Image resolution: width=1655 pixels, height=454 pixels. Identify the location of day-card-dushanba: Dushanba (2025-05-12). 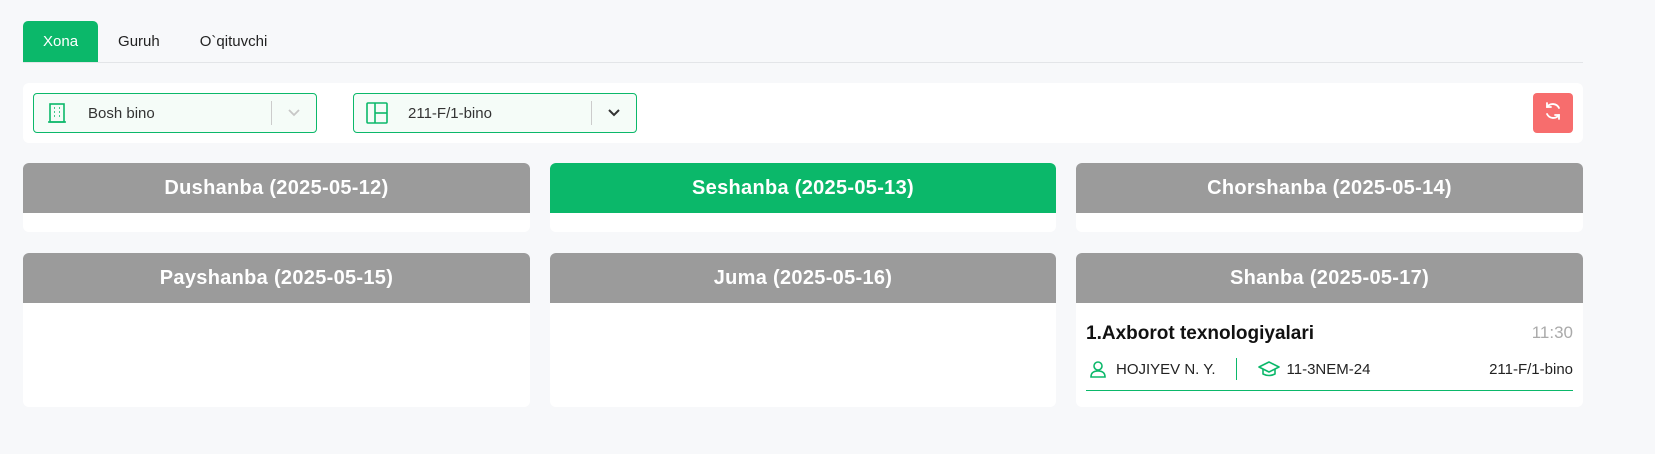
(276, 197).